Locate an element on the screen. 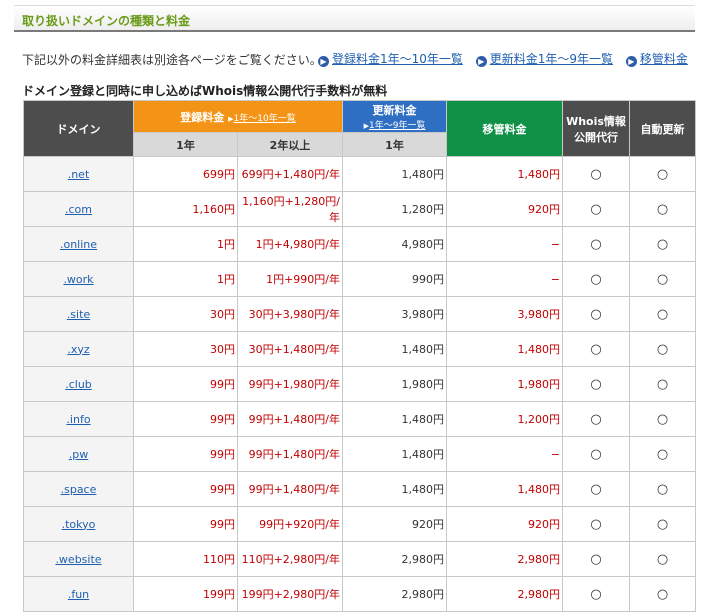 The height and width of the screenshot is (612, 717). domain-link: .xyz is located at coordinates (78, 349).